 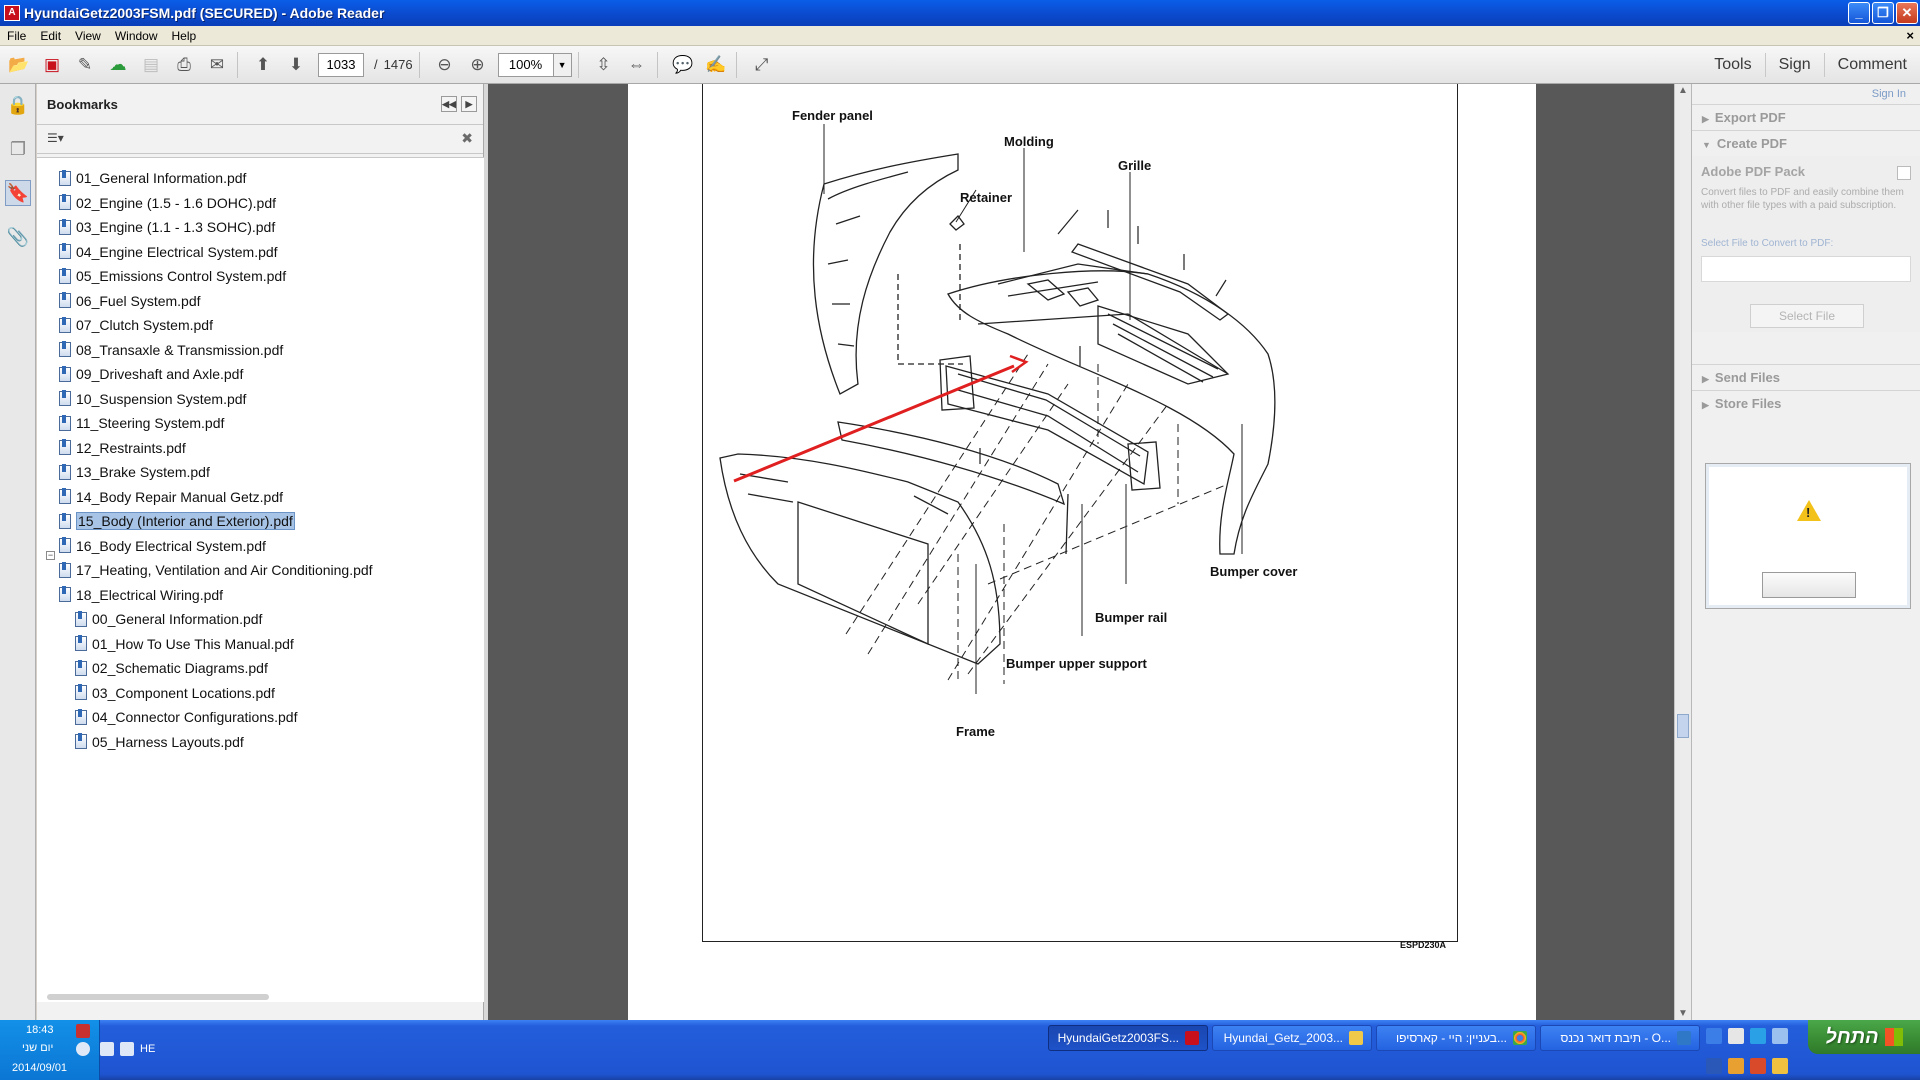 I want to click on close-button: ✕, so click(x=1907, y=13).